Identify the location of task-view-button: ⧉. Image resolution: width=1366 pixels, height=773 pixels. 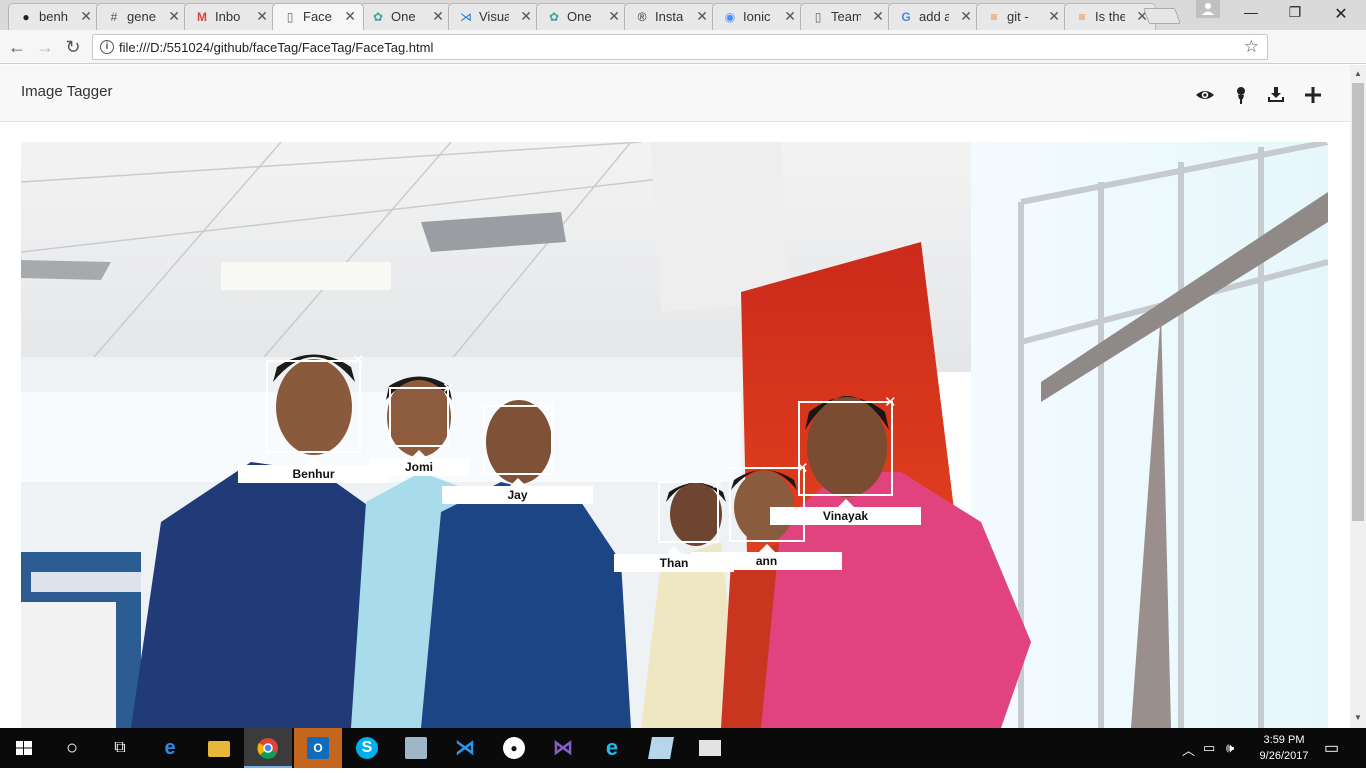
(120, 748).